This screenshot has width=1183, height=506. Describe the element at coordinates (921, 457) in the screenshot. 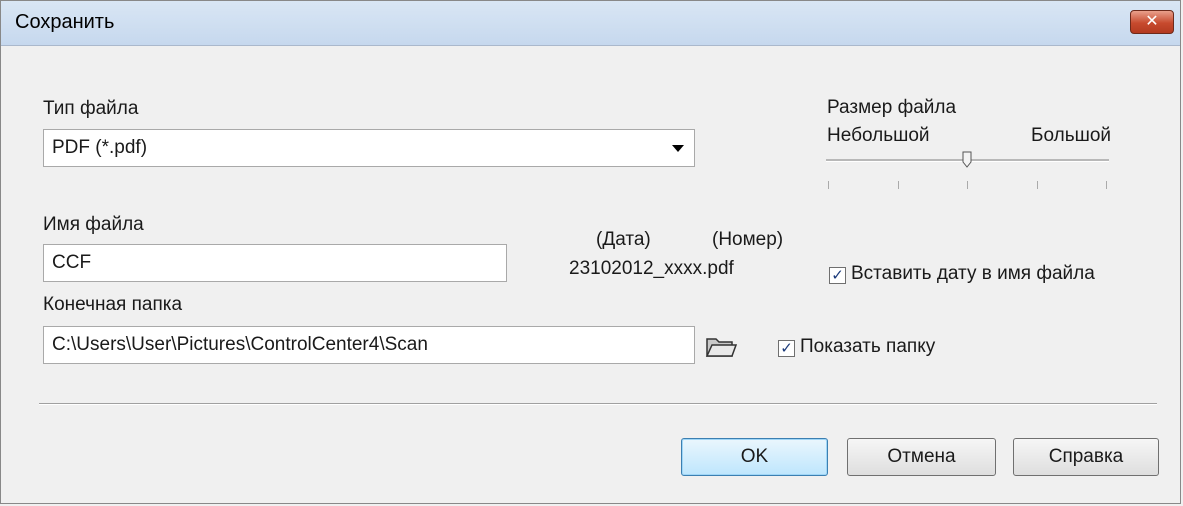

I see `cancel-button: Отмена` at that location.